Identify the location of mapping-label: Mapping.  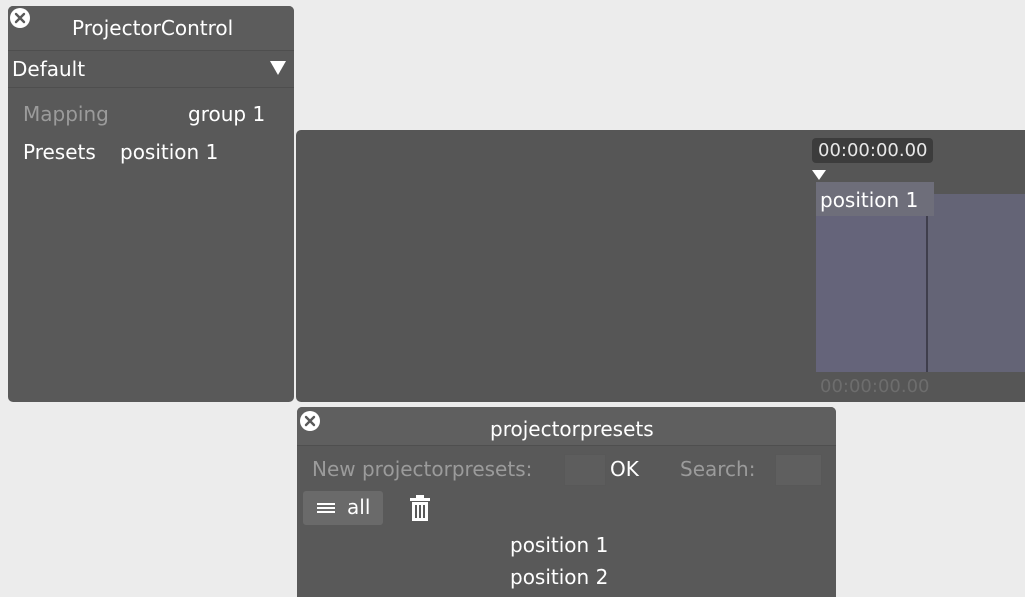
(66, 114).